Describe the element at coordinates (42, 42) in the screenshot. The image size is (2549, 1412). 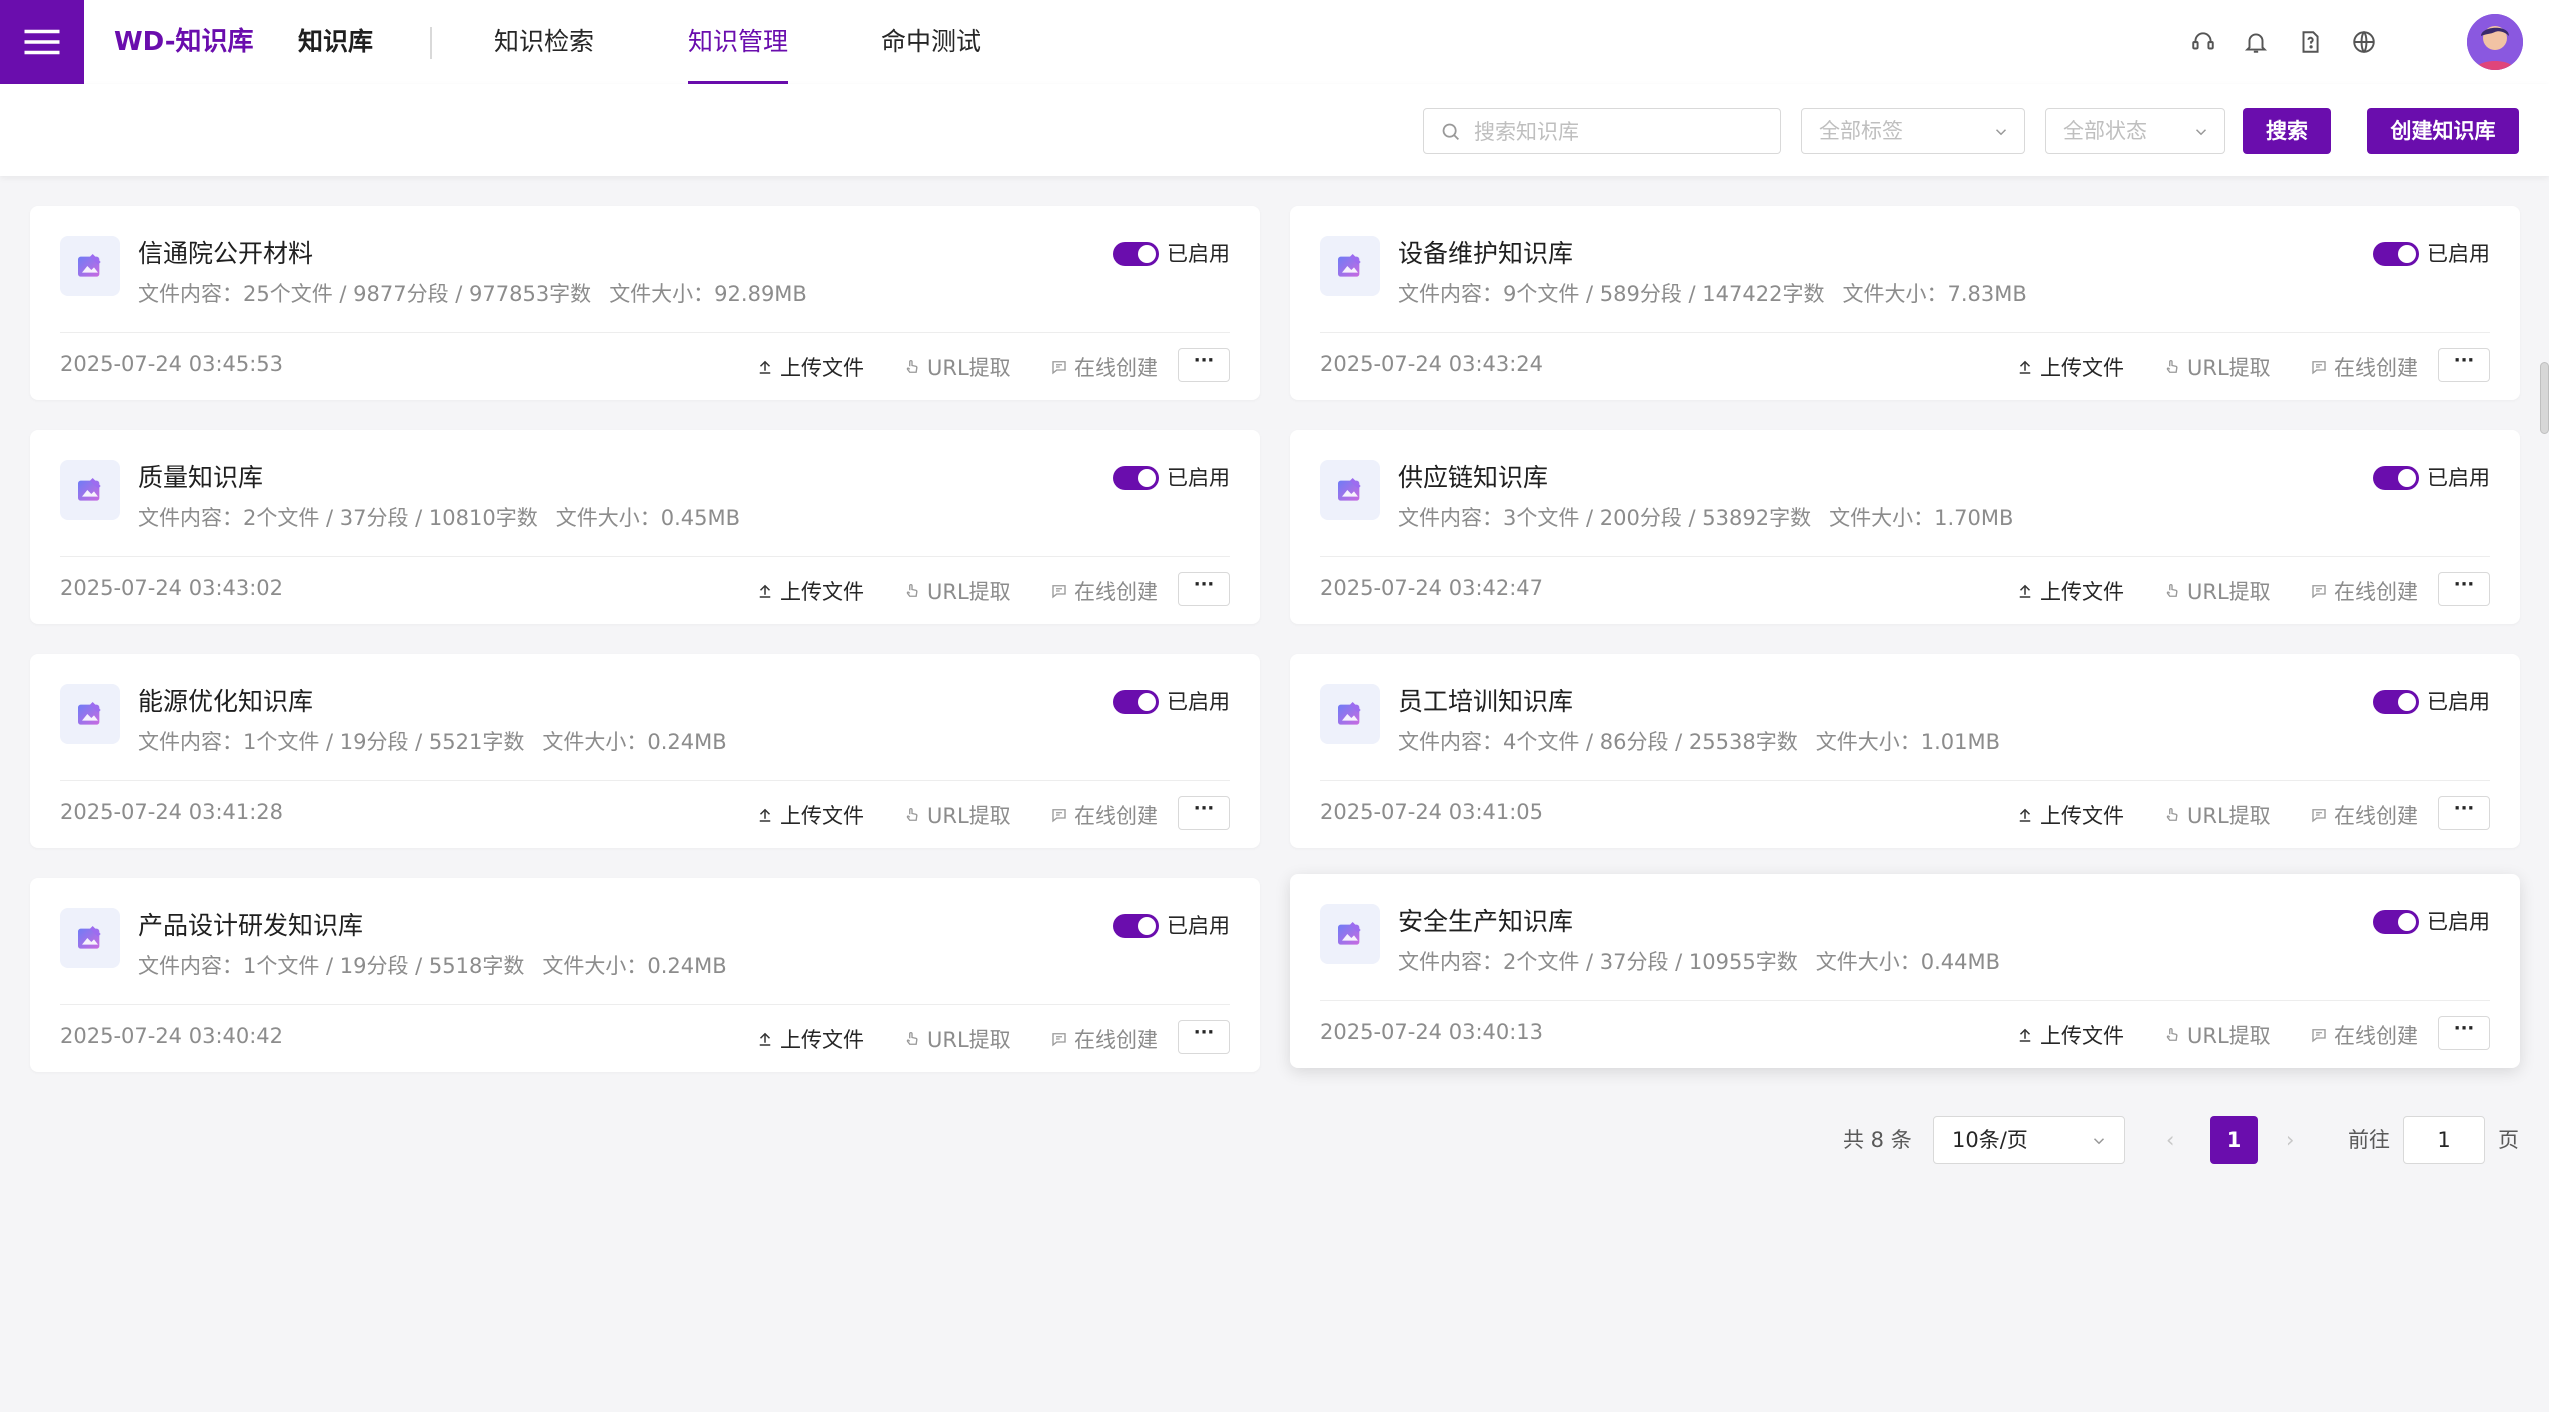
I see `menu-button` at that location.